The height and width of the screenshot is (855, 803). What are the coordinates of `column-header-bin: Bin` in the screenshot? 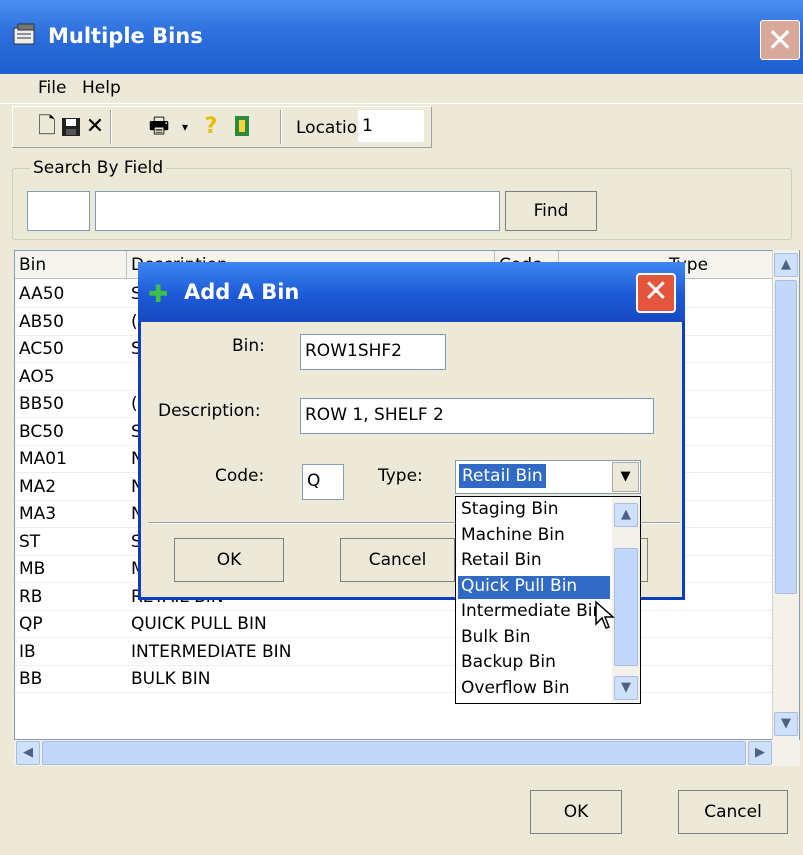 It's located at (71, 265).